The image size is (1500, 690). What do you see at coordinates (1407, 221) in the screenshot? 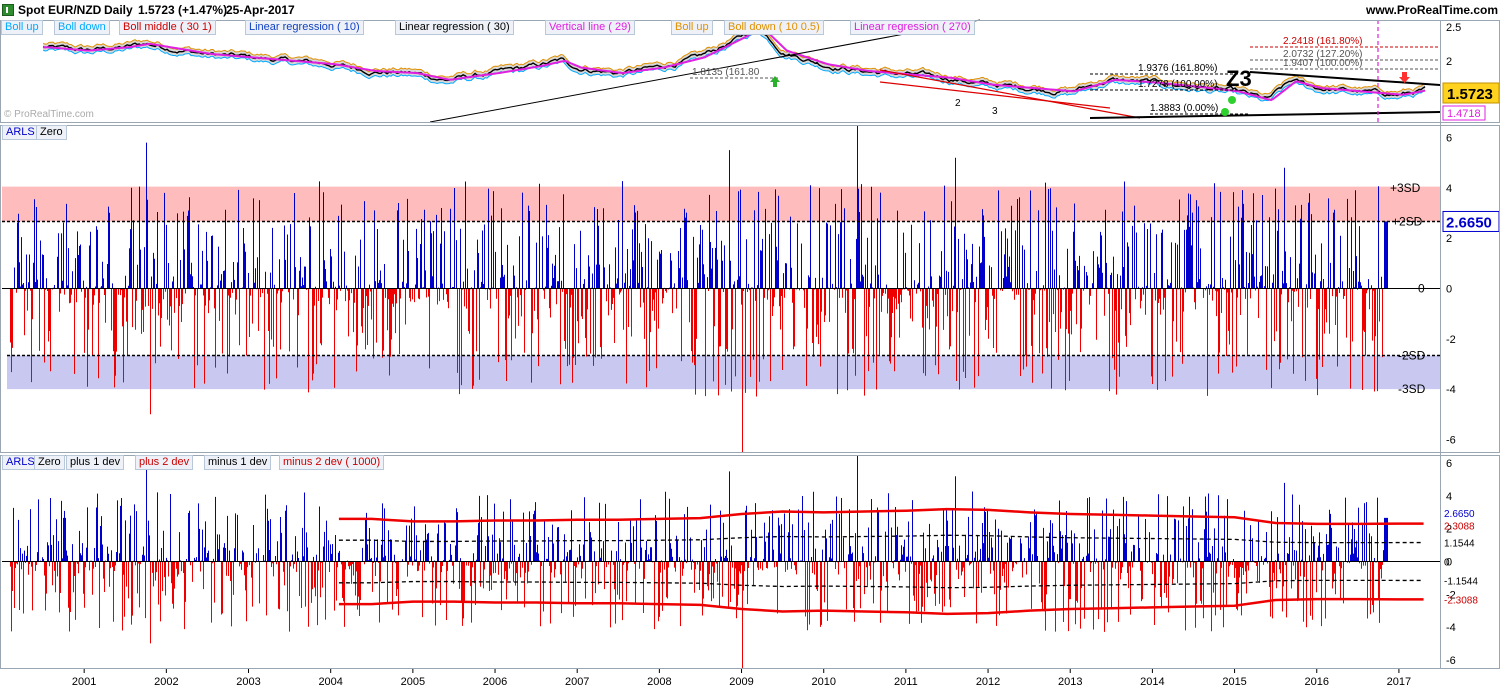
I see `band-label: +2SD` at bounding box center [1407, 221].